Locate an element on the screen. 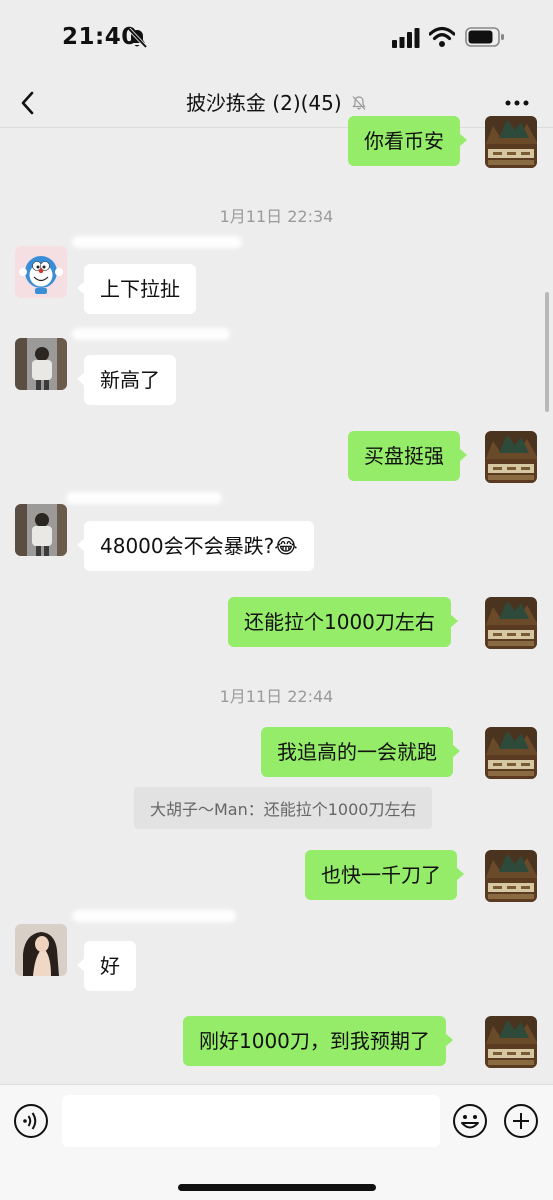 This screenshot has width=553, height=1200. mute-icon is located at coordinates (359, 103).